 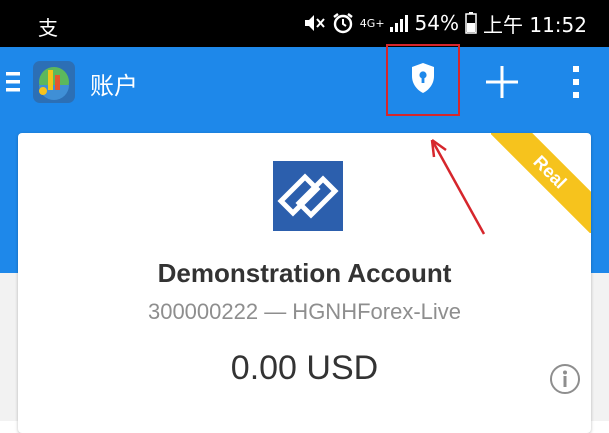 I want to click on account-balance: 0.00 USD, so click(x=304, y=368).